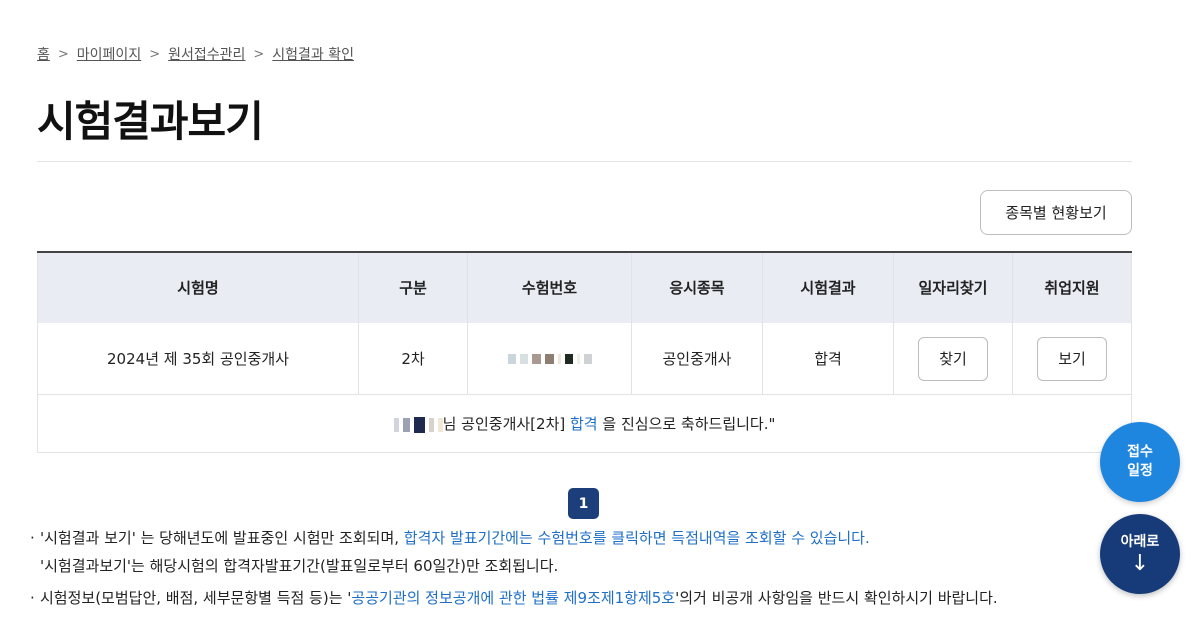 This screenshot has height=622, width=1200. Describe the element at coordinates (196, 598) in the screenshot. I see `note-3a: 시험정보(모범답안, 배점, 세부문항별 득점 등)는 '` at that location.